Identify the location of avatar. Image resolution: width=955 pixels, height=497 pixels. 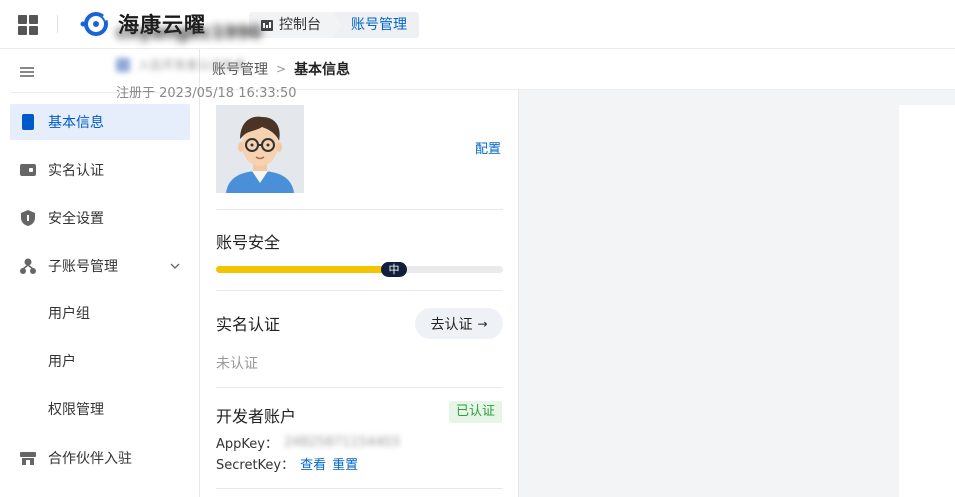
(260, 149).